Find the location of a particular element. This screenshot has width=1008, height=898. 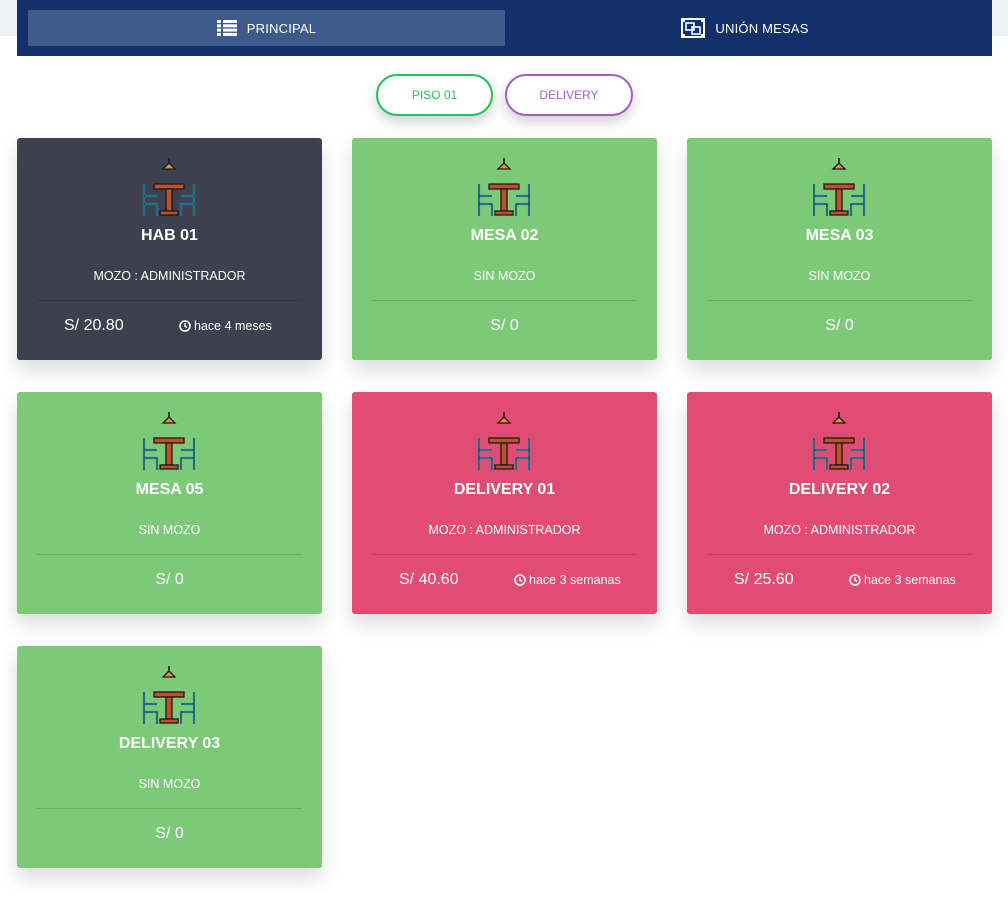

table-card-mesa-05: MESA 05 SIN MOZO S/ 0 is located at coordinates (169, 503).